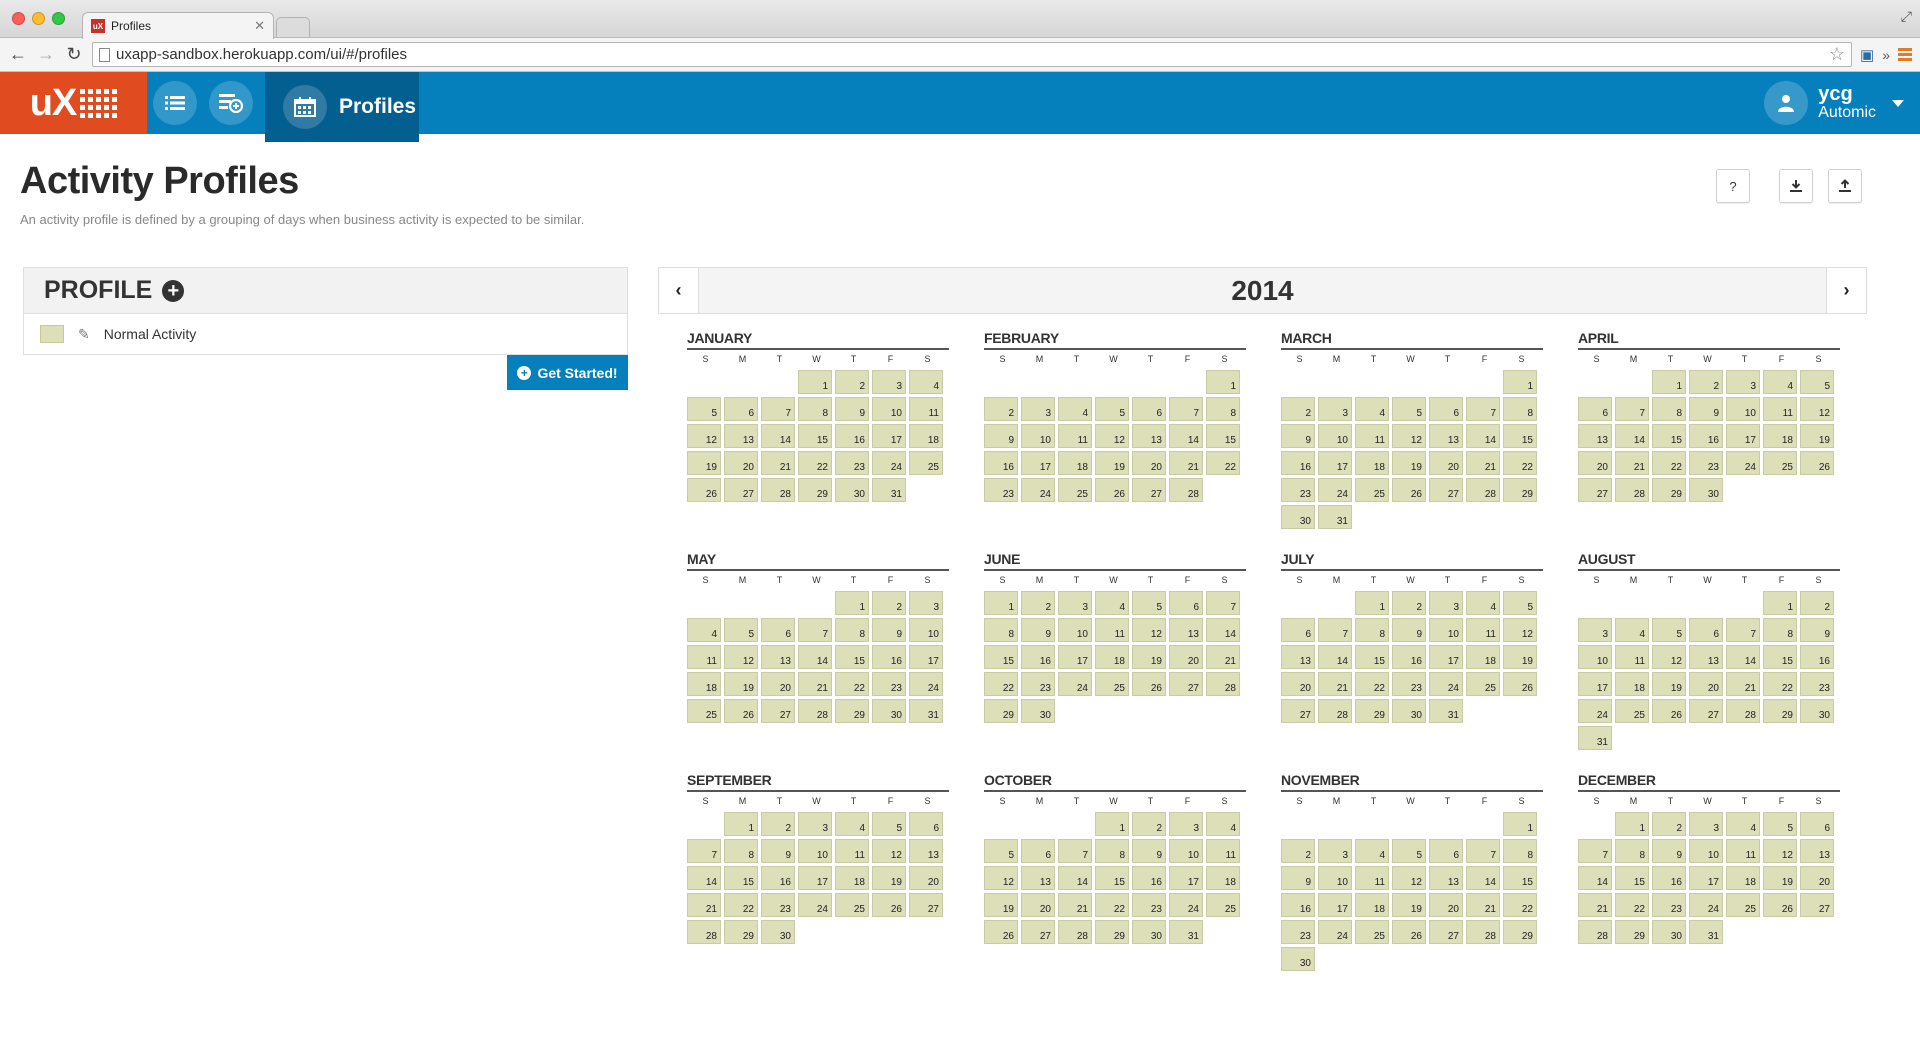 The width and height of the screenshot is (1920, 1043). I want to click on day-cell: 24, so click(815, 905).